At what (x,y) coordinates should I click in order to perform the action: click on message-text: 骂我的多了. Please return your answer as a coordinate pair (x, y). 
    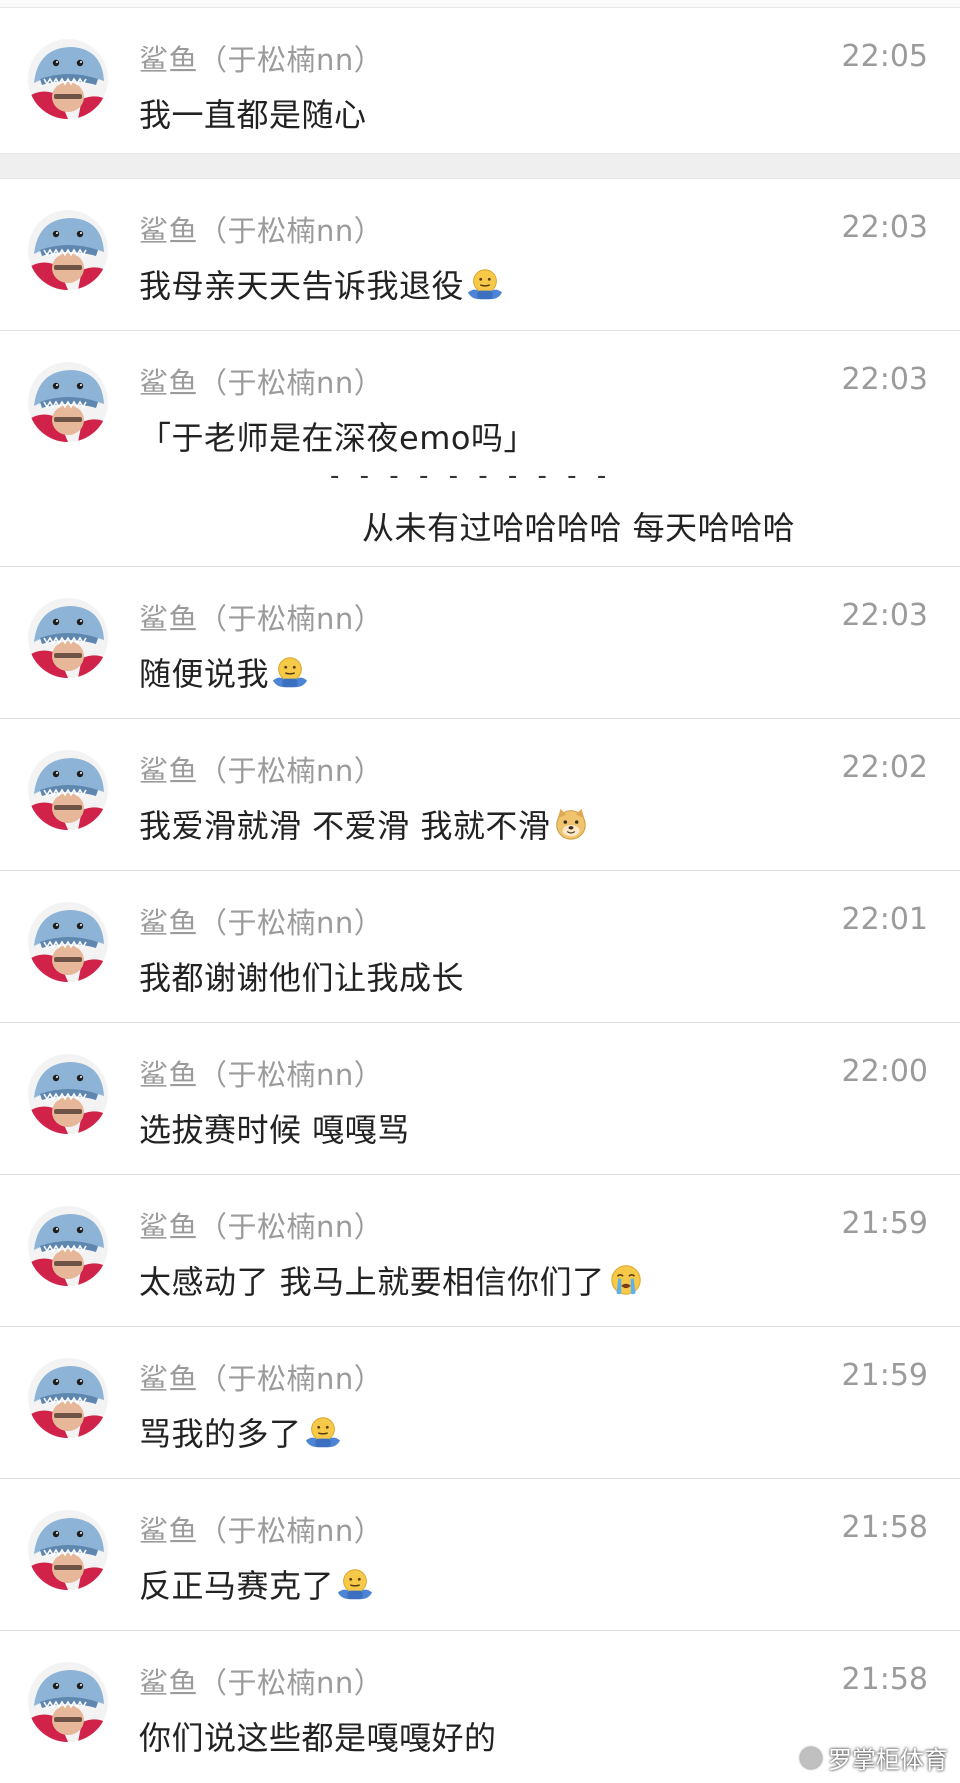
    Looking at the image, I should click on (240, 1434).